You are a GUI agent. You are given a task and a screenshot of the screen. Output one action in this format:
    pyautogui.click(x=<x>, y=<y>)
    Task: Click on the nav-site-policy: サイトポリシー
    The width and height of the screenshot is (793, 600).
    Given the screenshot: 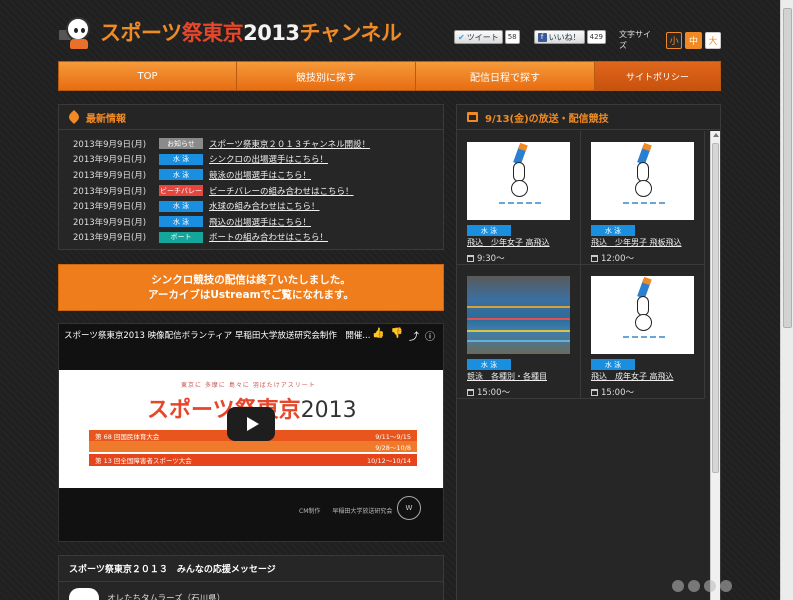 What is the action you would take?
    pyautogui.click(x=657, y=76)
    